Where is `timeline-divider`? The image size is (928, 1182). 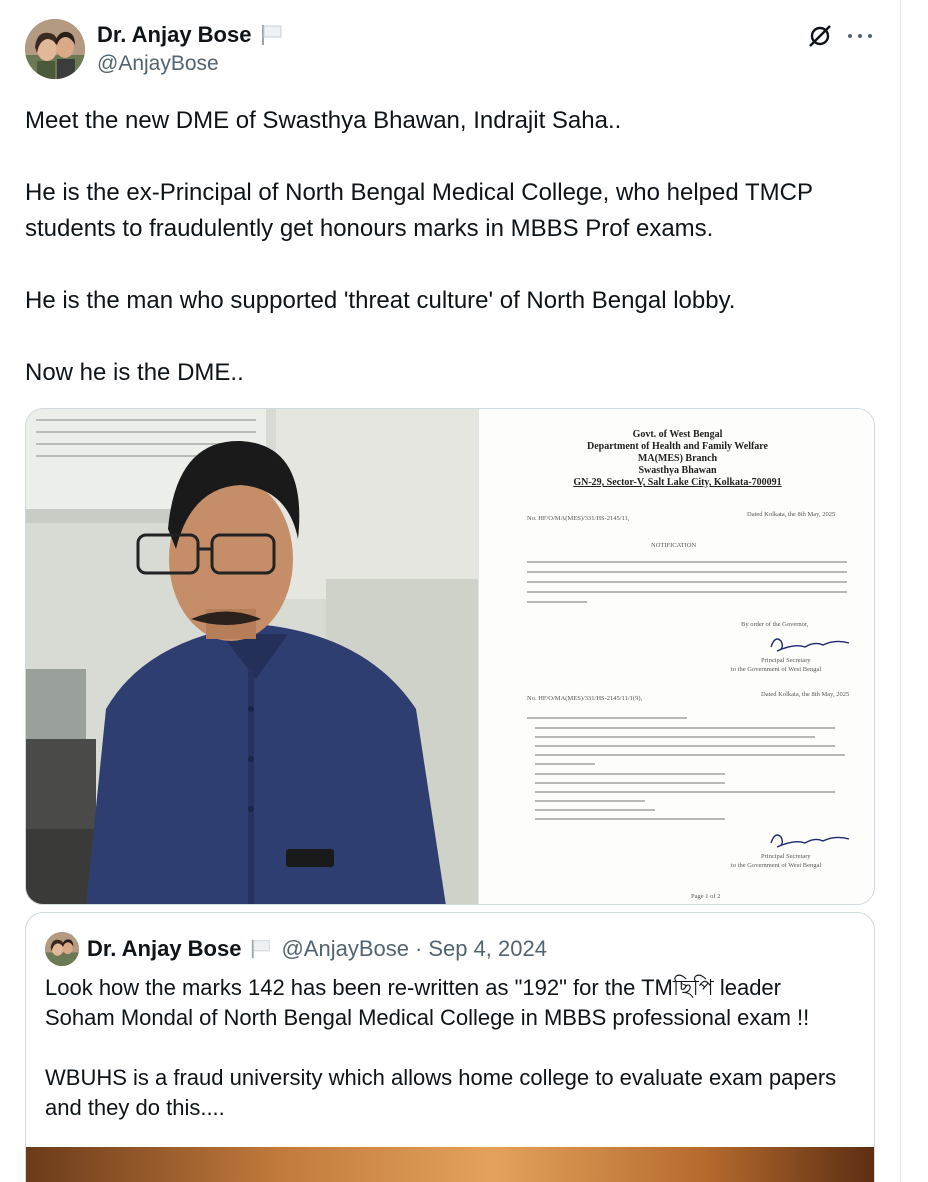 timeline-divider is located at coordinates (900, 591).